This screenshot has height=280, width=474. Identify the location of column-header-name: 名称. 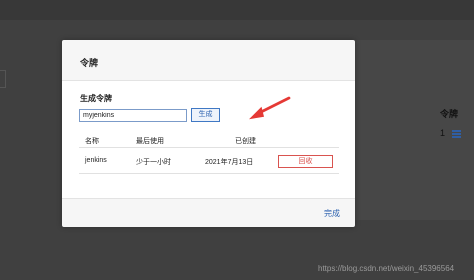
(92, 141).